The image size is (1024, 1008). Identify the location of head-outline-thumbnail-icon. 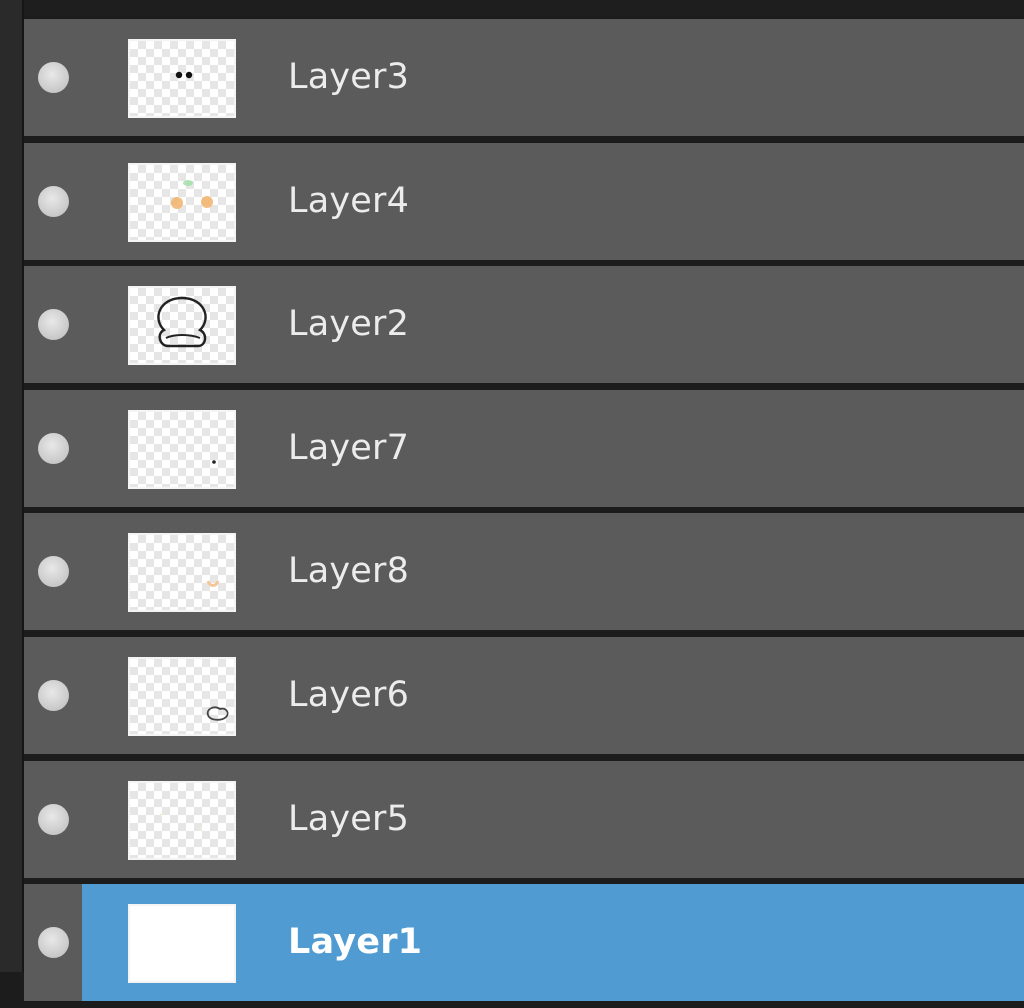
(182, 322).